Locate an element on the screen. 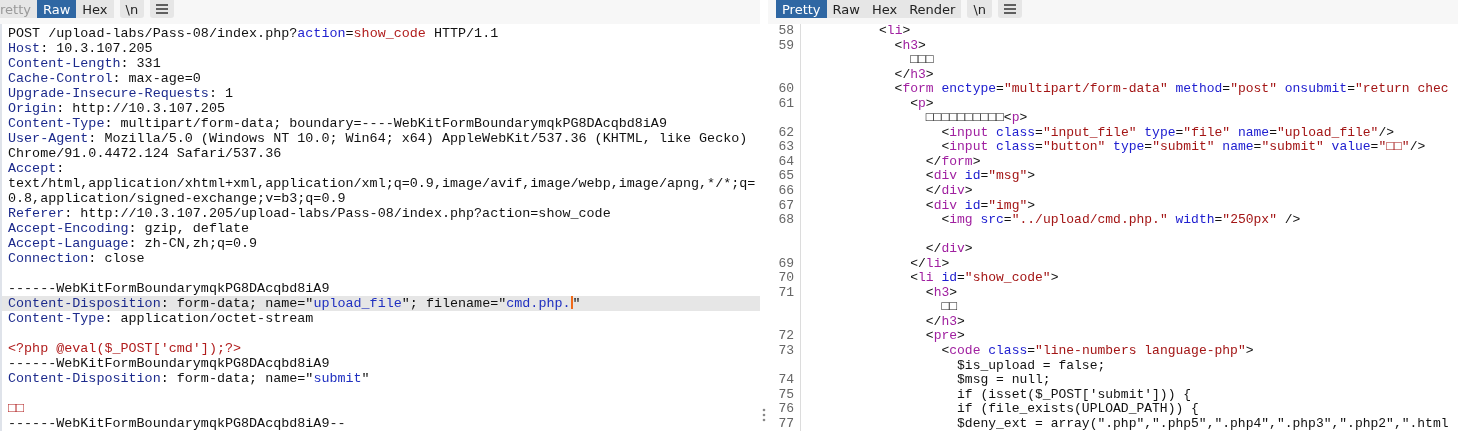 This screenshot has width=1458, height=448. code-line: $msg = null; is located at coordinates (1003, 380).